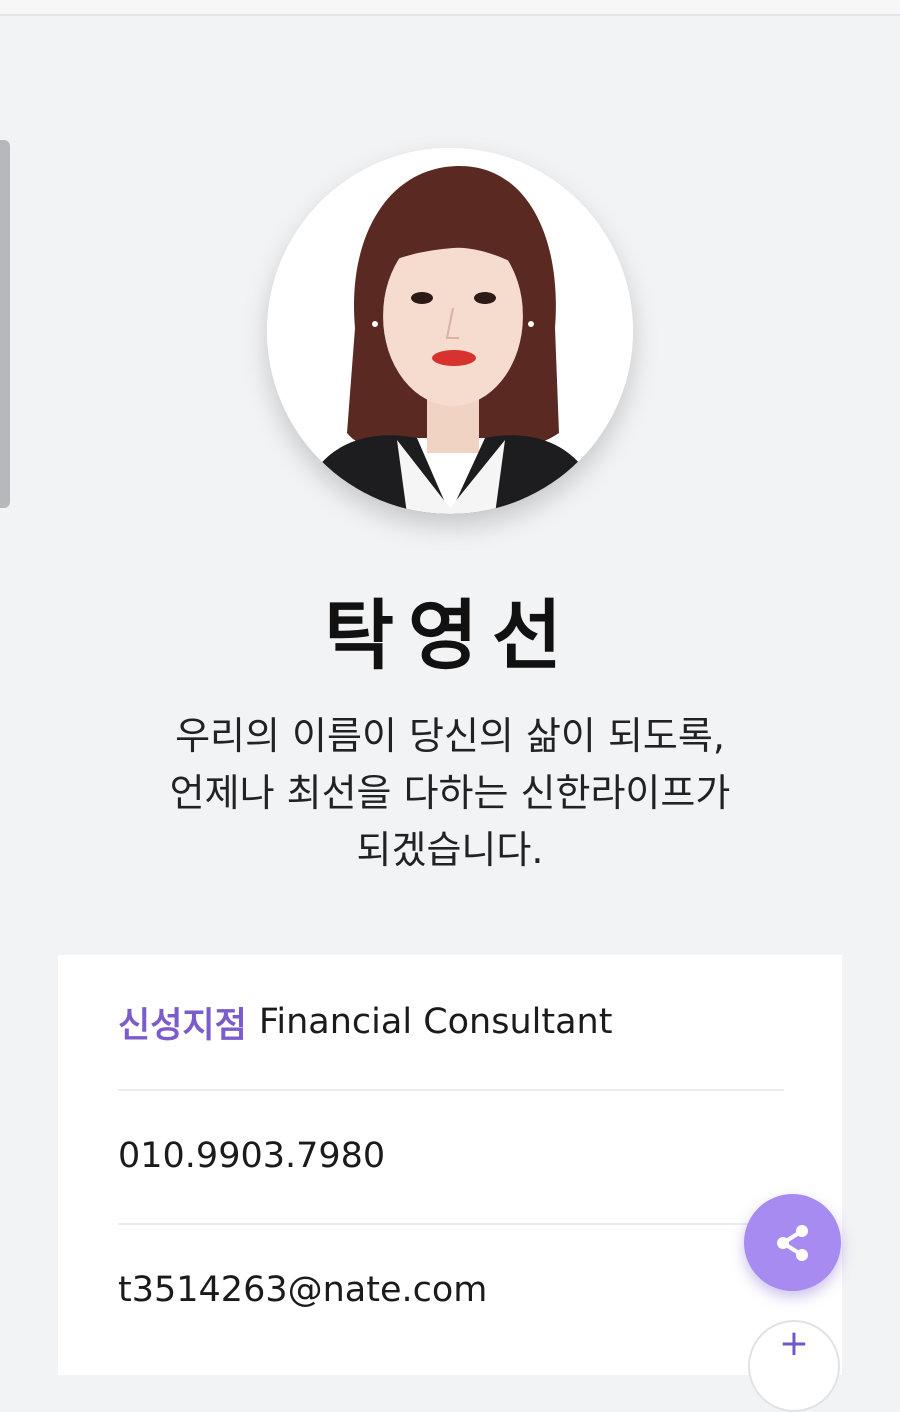 The height and width of the screenshot is (1412, 900). I want to click on avatar, so click(450, 331).